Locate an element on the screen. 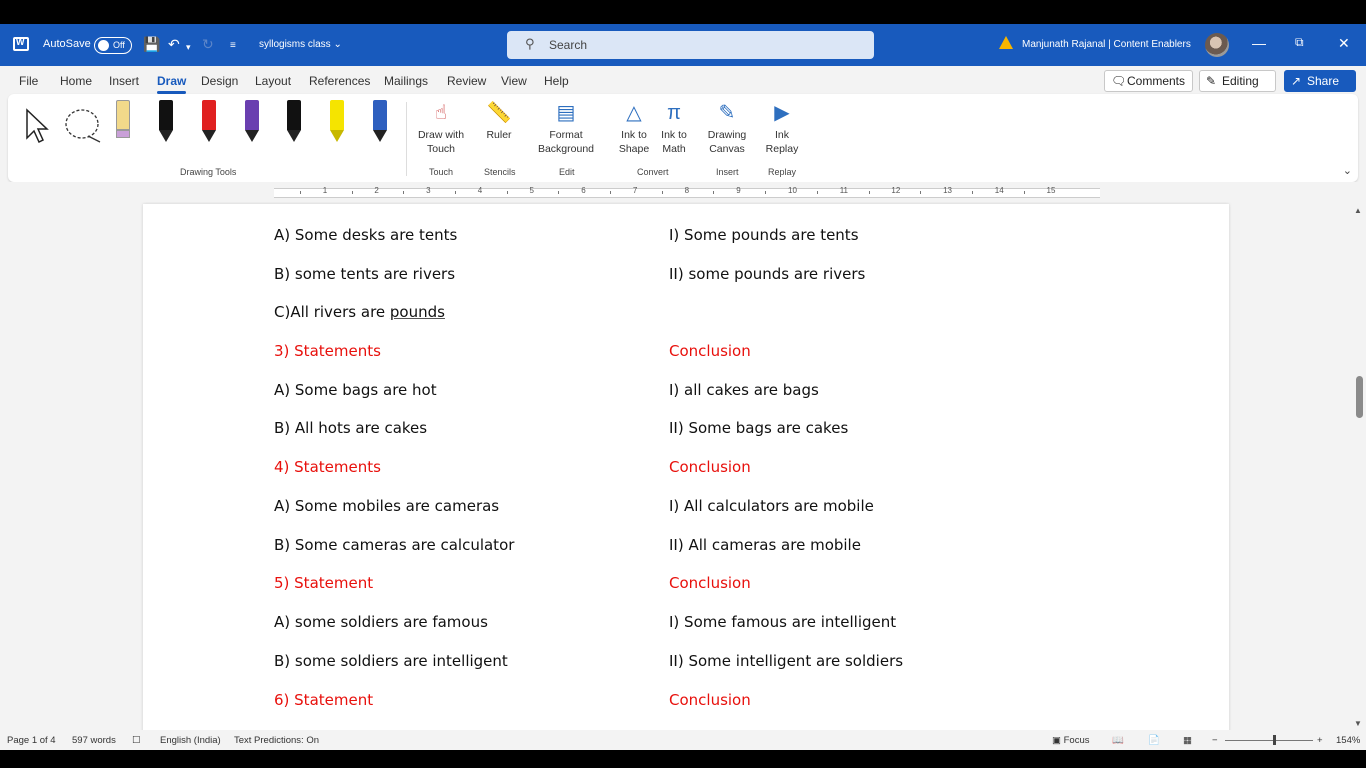 This screenshot has width=1366, height=768. warning-icon is located at coordinates (1006, 42).